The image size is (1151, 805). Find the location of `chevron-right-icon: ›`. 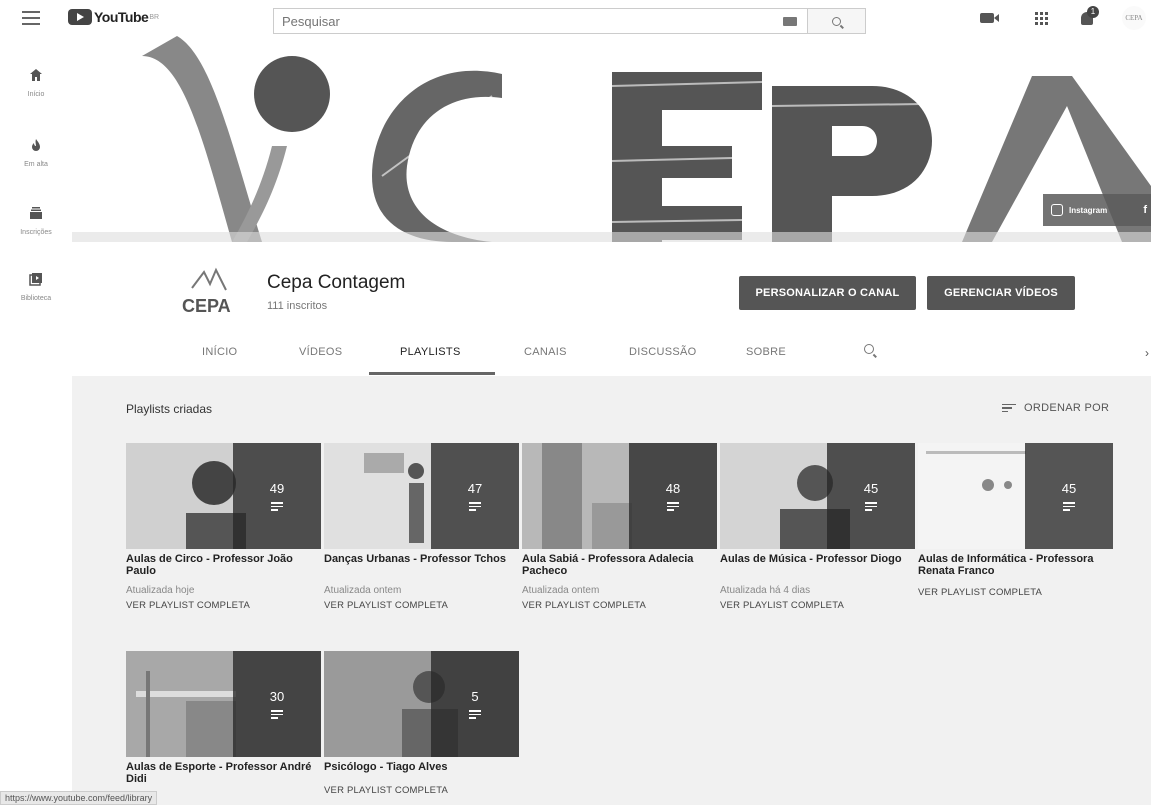

chevron-right-icon: › is located at coordinates (1147, 353).